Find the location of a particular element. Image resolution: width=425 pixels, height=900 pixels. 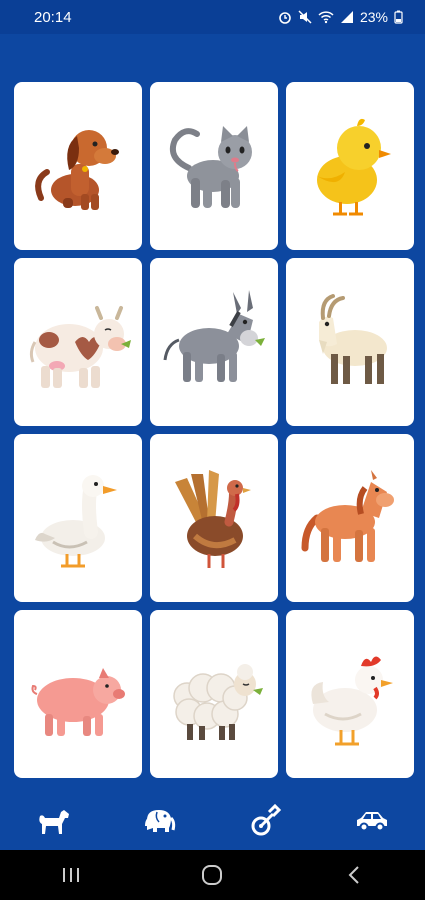

nav-elephant-button is located at coordinates (159, 821).